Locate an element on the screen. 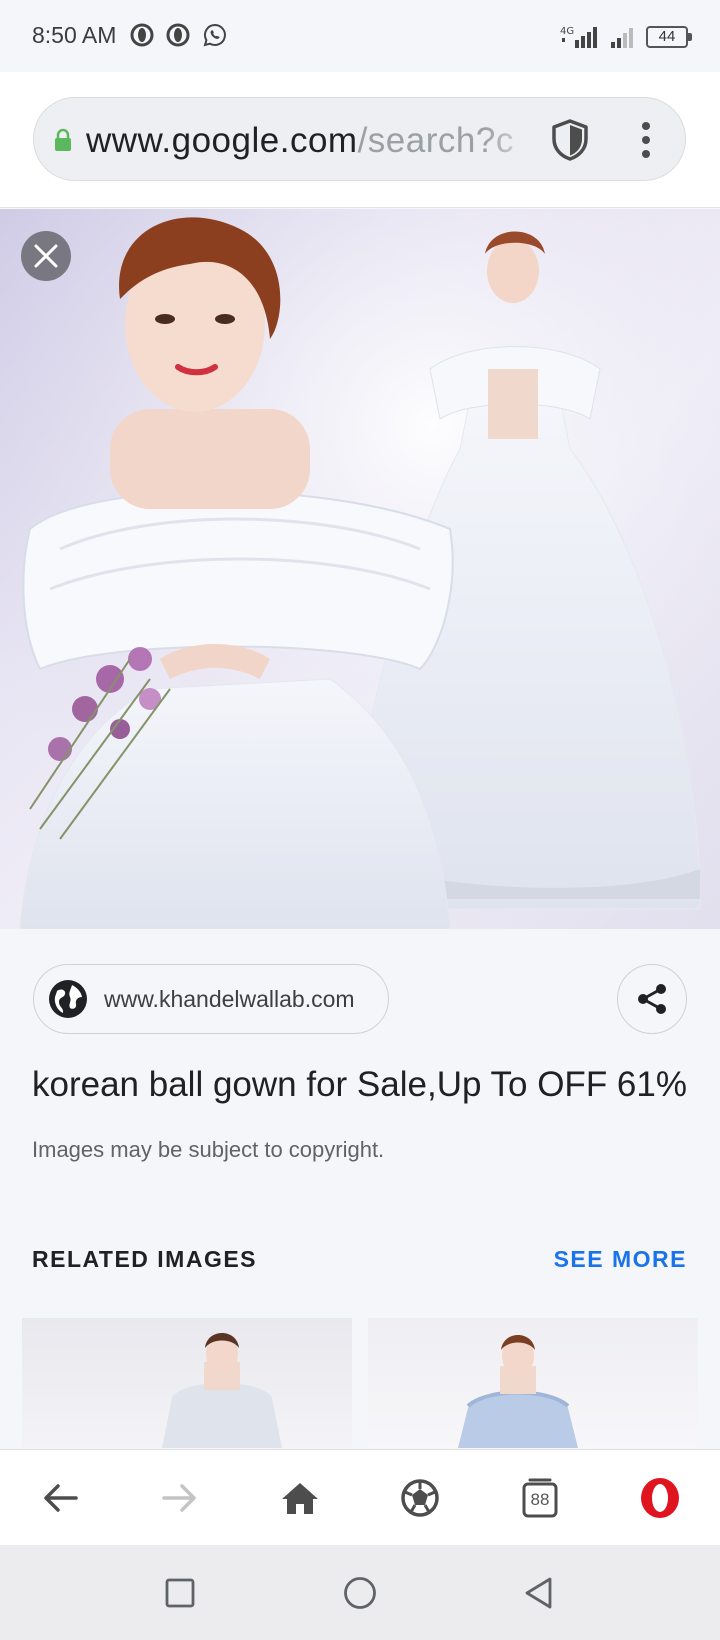 The width and height of the screenshot is (720, 1640). share-button is located at coordinates (652, 999).